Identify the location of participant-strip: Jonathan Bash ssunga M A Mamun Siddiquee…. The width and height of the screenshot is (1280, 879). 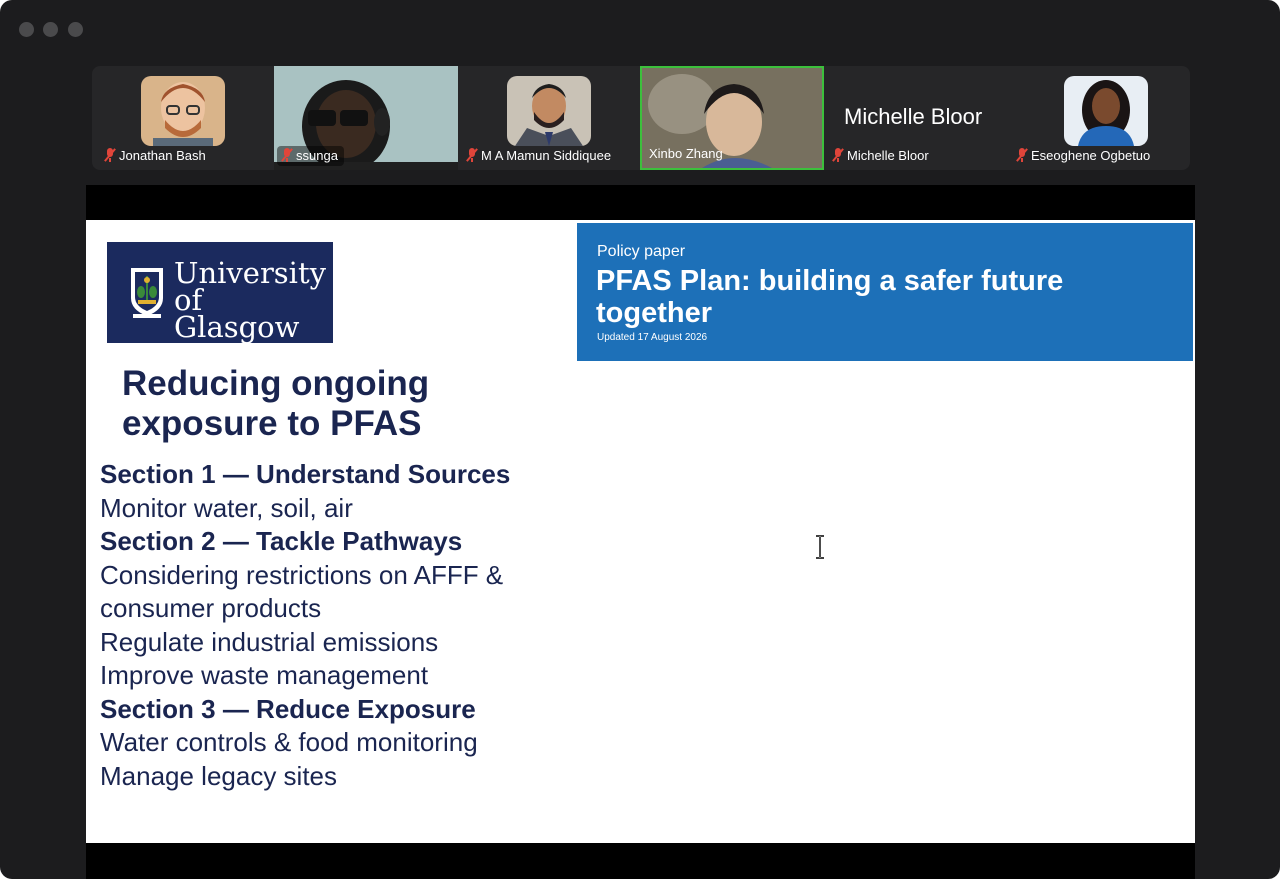
(641, 118).